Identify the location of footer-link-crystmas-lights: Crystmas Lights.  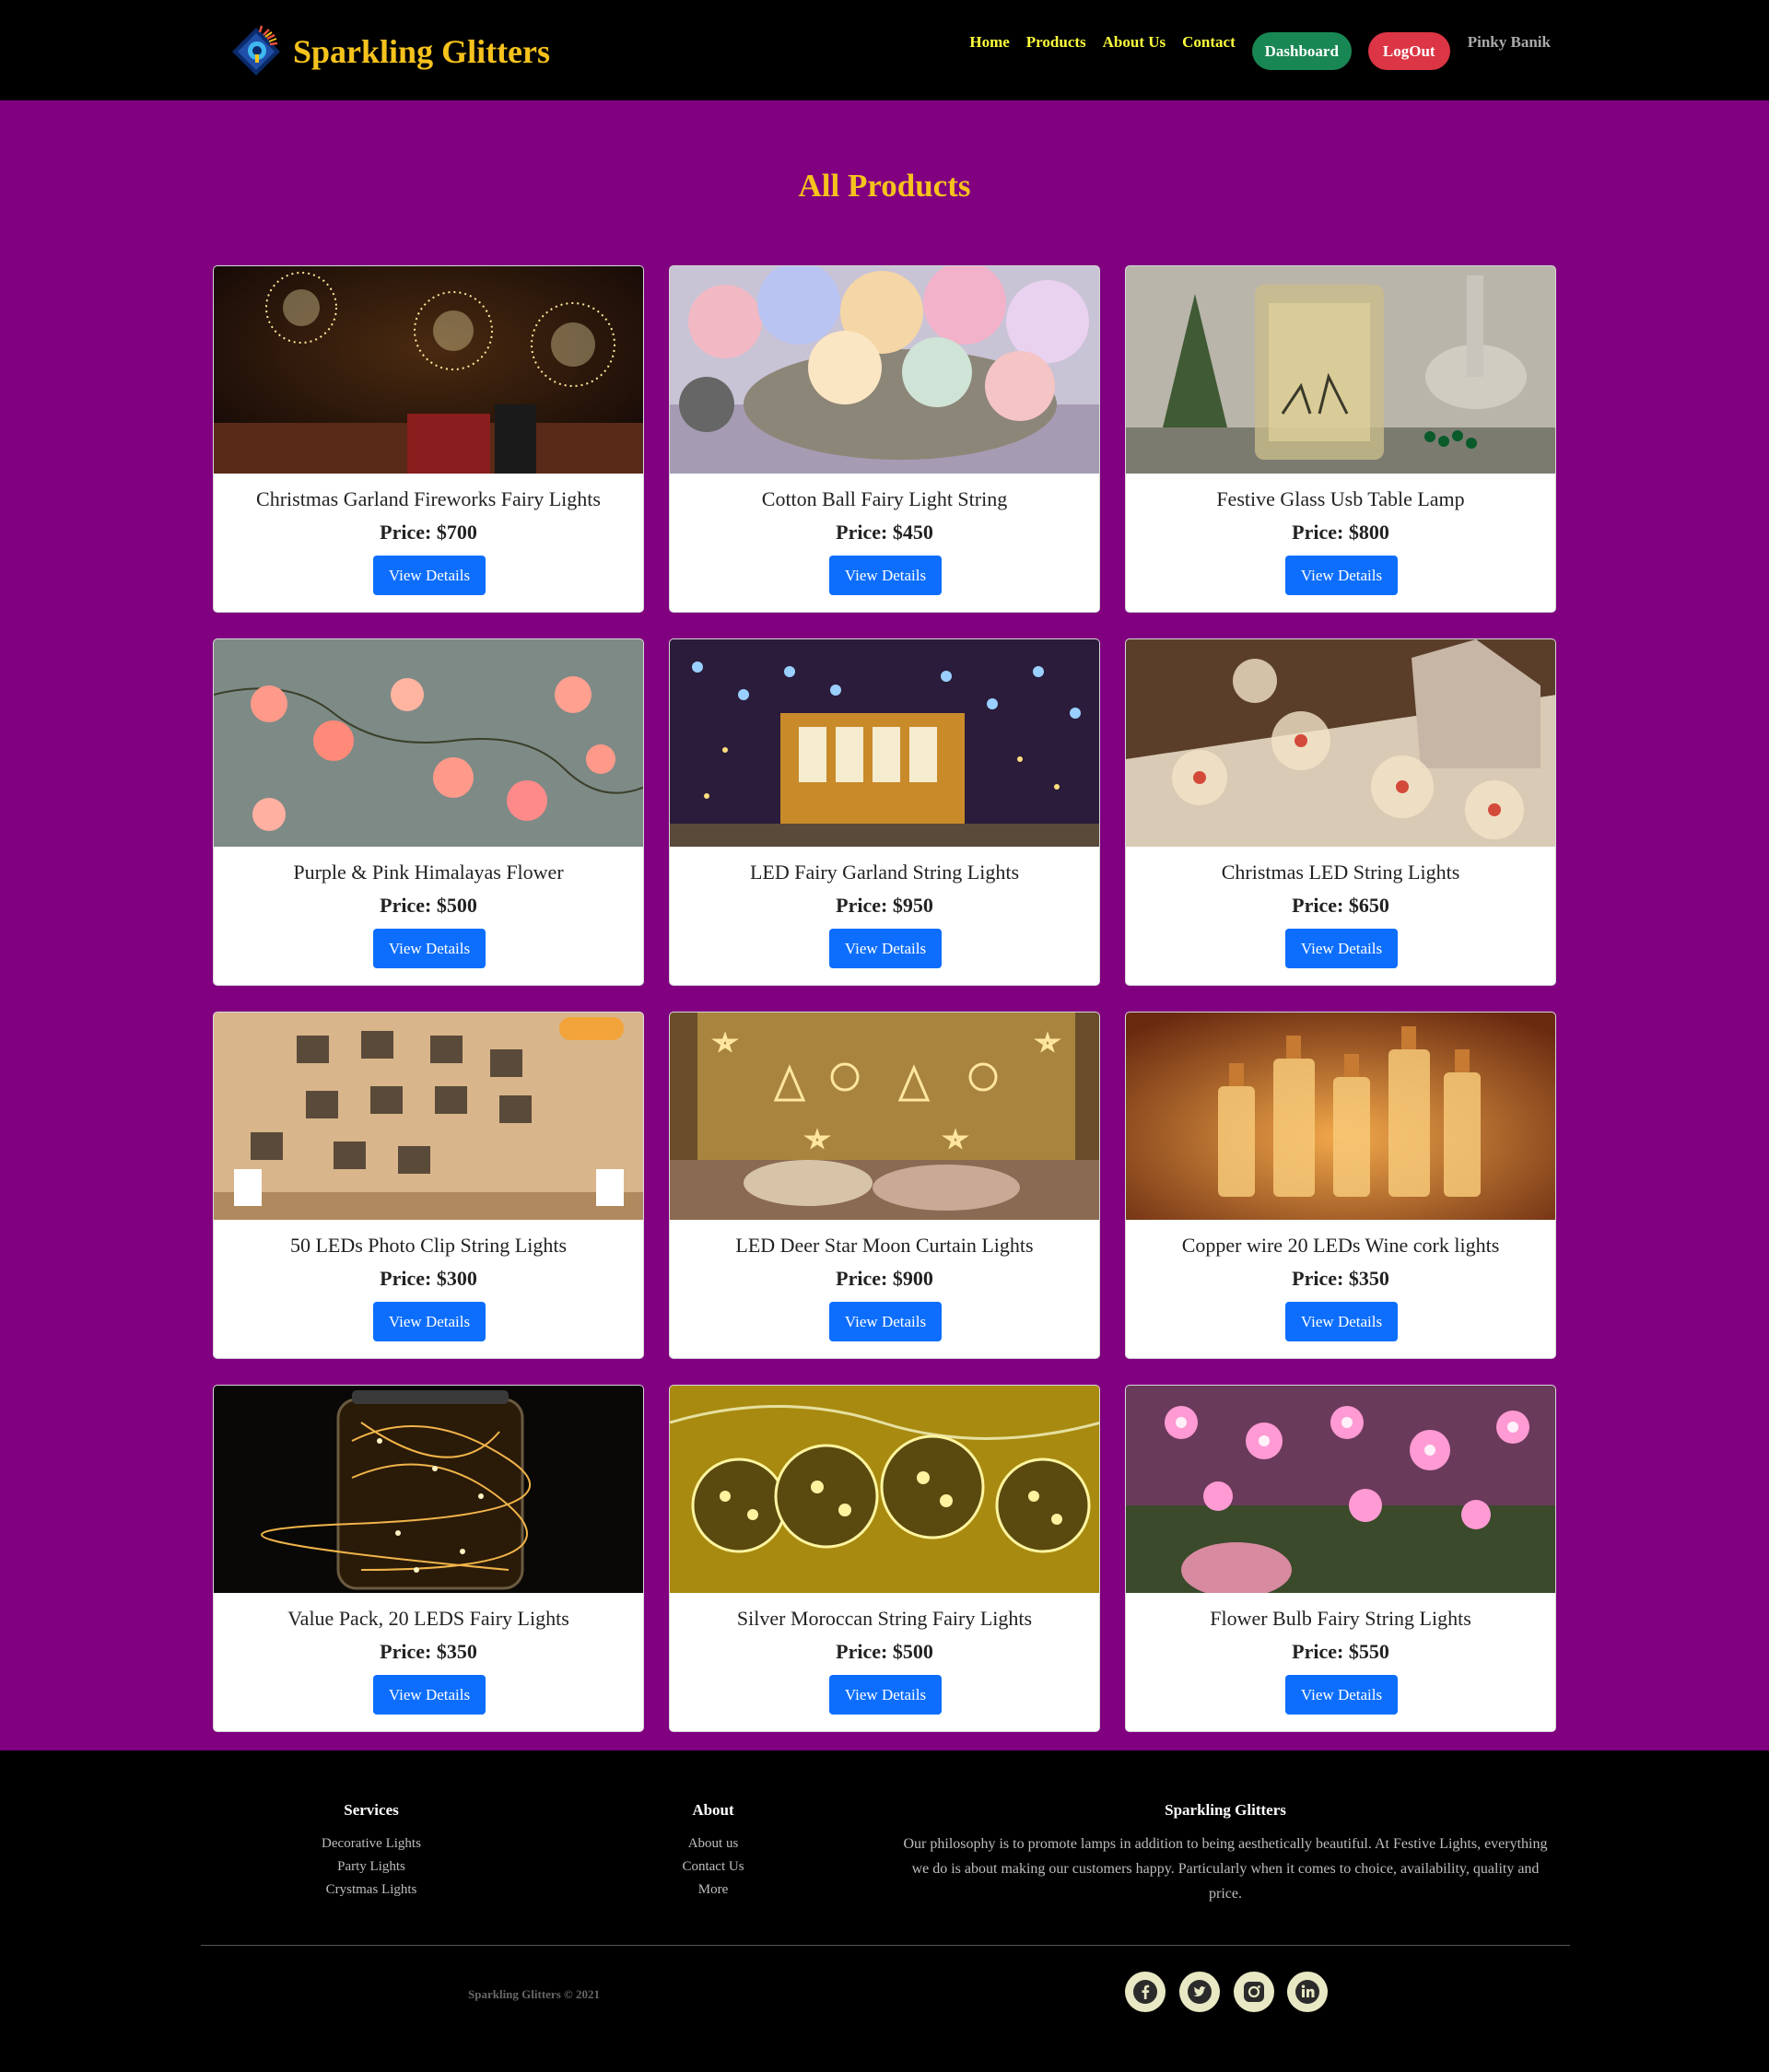
(371, 1890).